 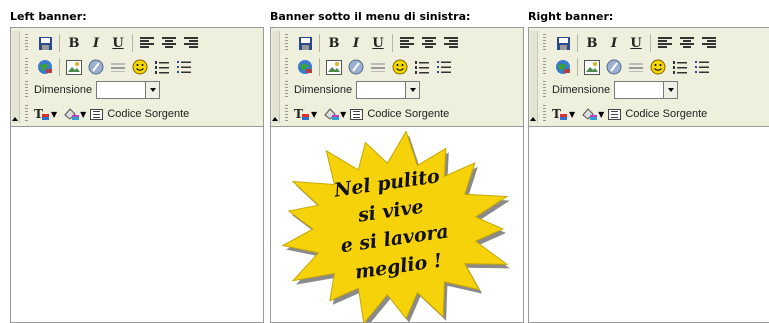 What do you see at coordinates (370, 16) in the screenshot?
I see `column-title: Banner sotto il menu di sinistra:` at bounding box center [370, 16].